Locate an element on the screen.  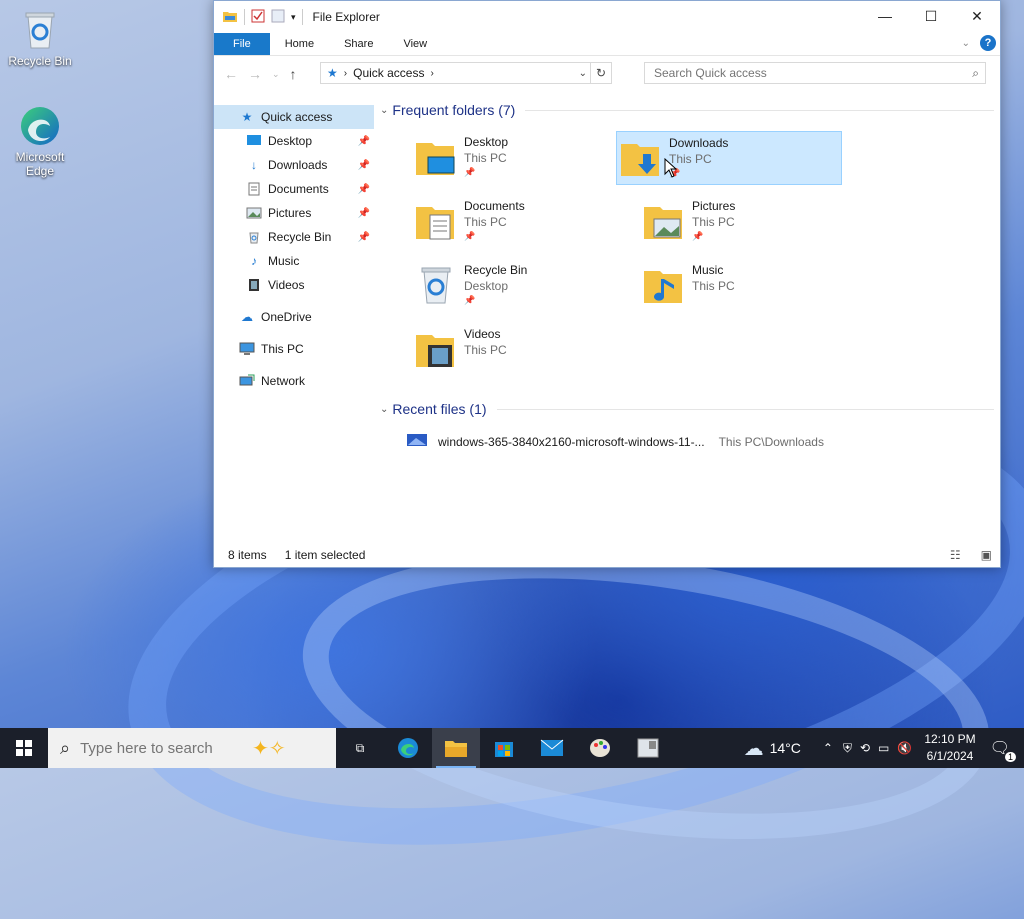
sidebar-item-pictures: Pictures 📌 is located at coordinates (294, 213).